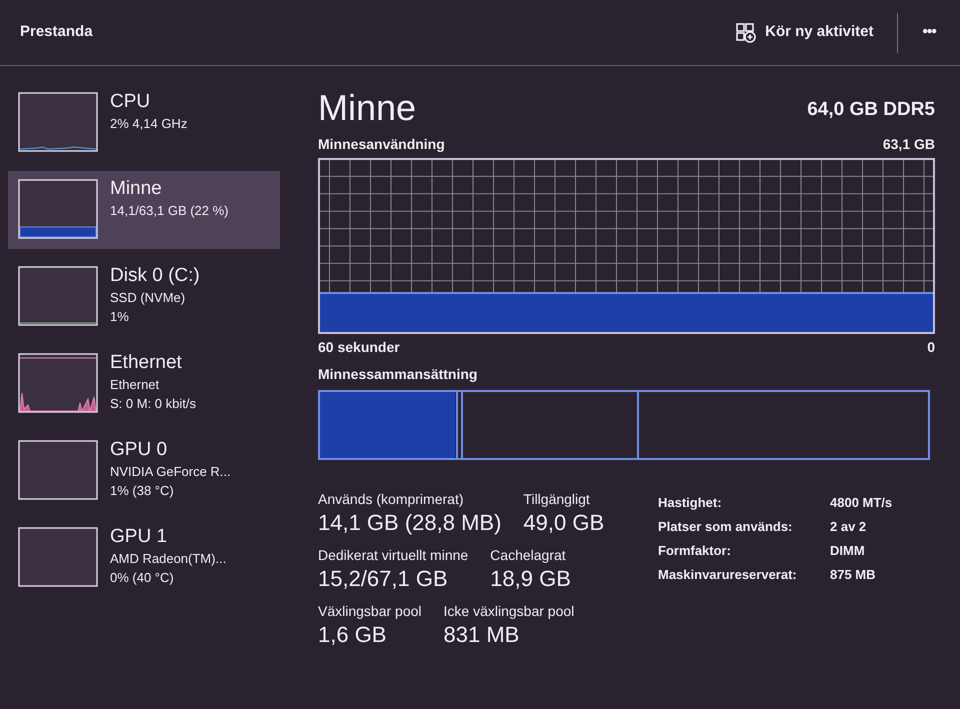 Image resolution: width=960 pixels, height=709 pixels. What do you see at coordinates (139, 450) in the screenshot?
I see `device-name: GPU 0` at bounding box center [139, 450].